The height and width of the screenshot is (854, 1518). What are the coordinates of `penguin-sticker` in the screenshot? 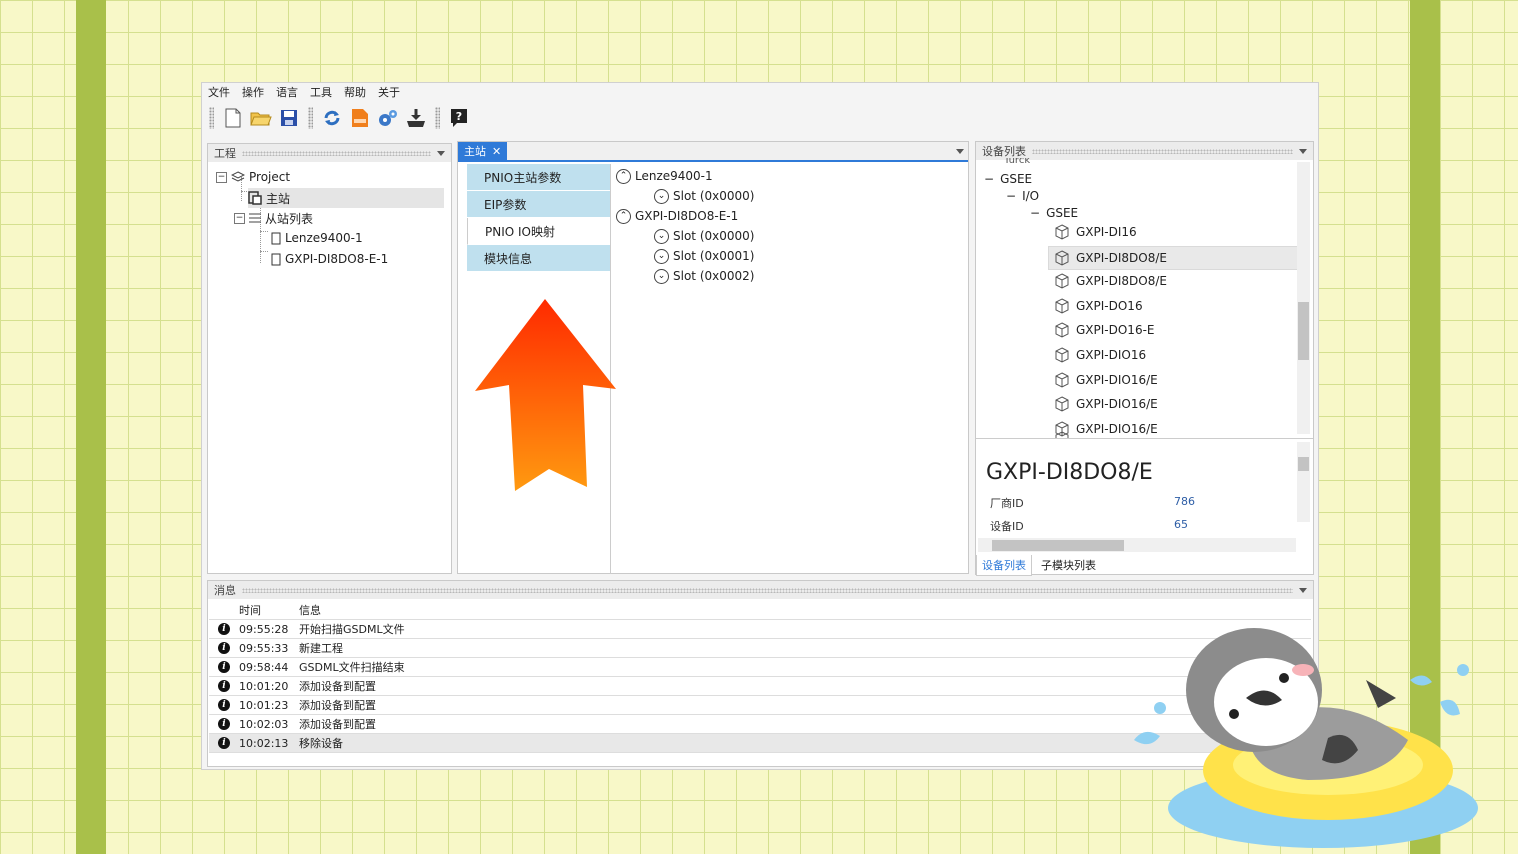 It's located at (1304, 736).